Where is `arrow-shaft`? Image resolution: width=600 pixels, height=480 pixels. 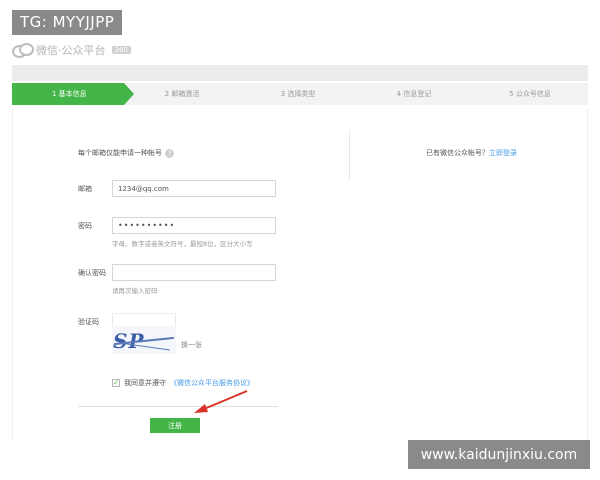
arrow-shaft is located at coordinates (225, 400).